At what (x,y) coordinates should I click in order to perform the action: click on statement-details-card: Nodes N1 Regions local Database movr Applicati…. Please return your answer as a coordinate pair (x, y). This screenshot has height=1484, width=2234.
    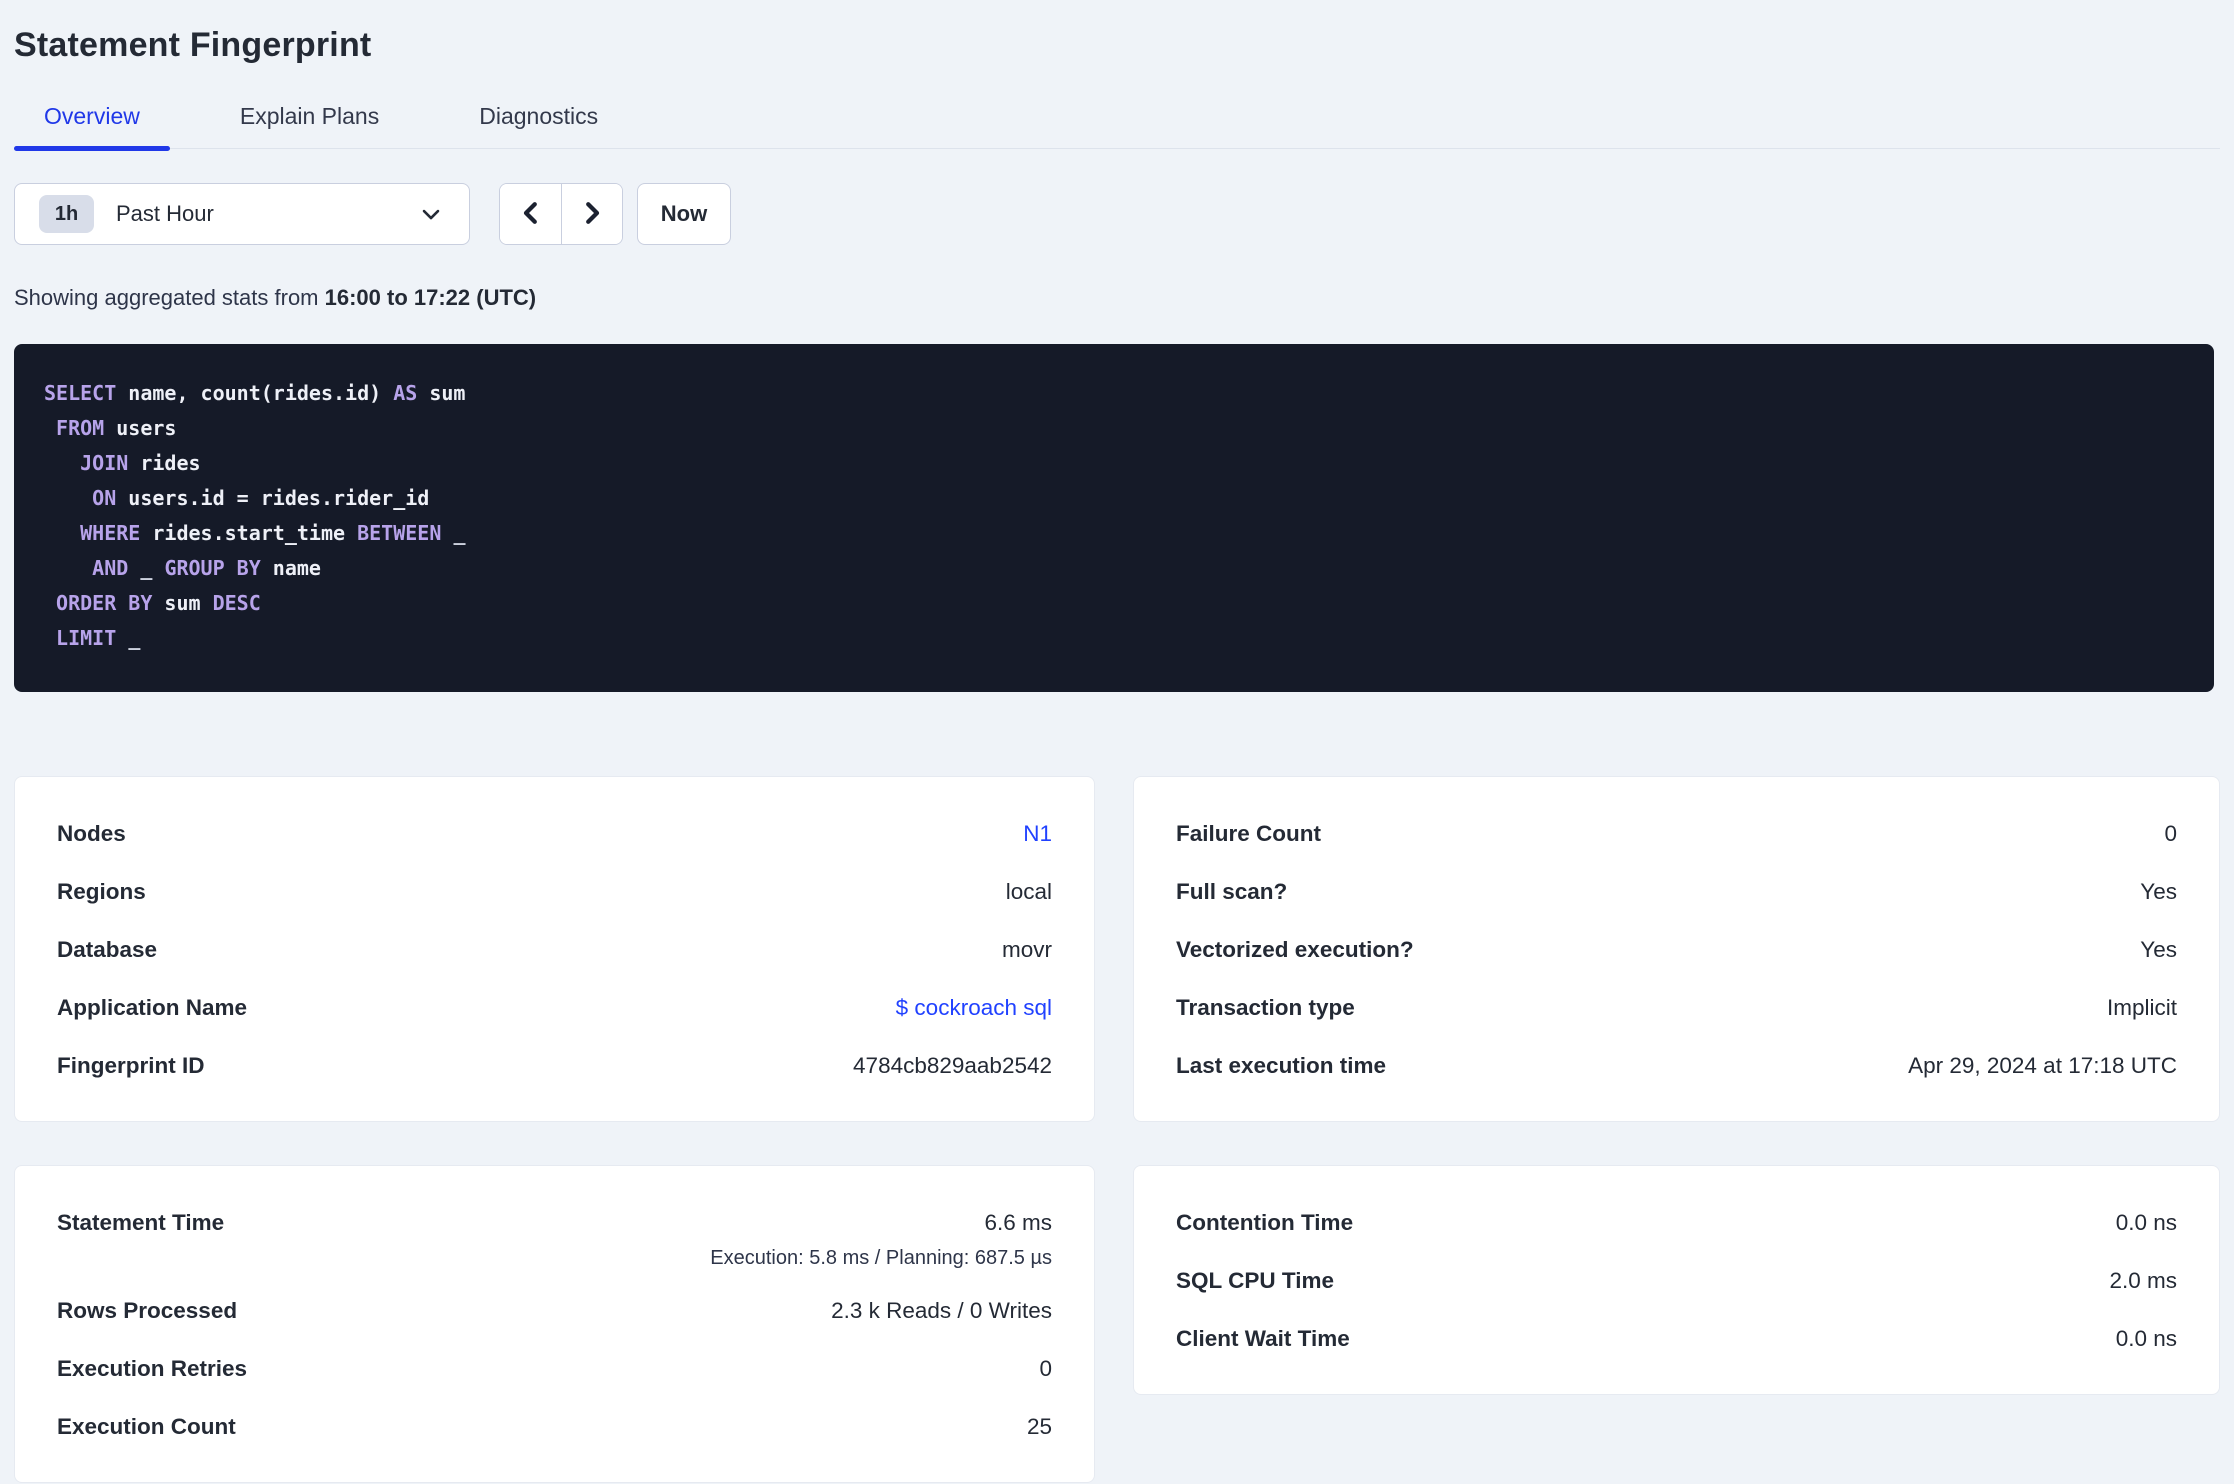
    Looking at the image, I should click on (554, 949).